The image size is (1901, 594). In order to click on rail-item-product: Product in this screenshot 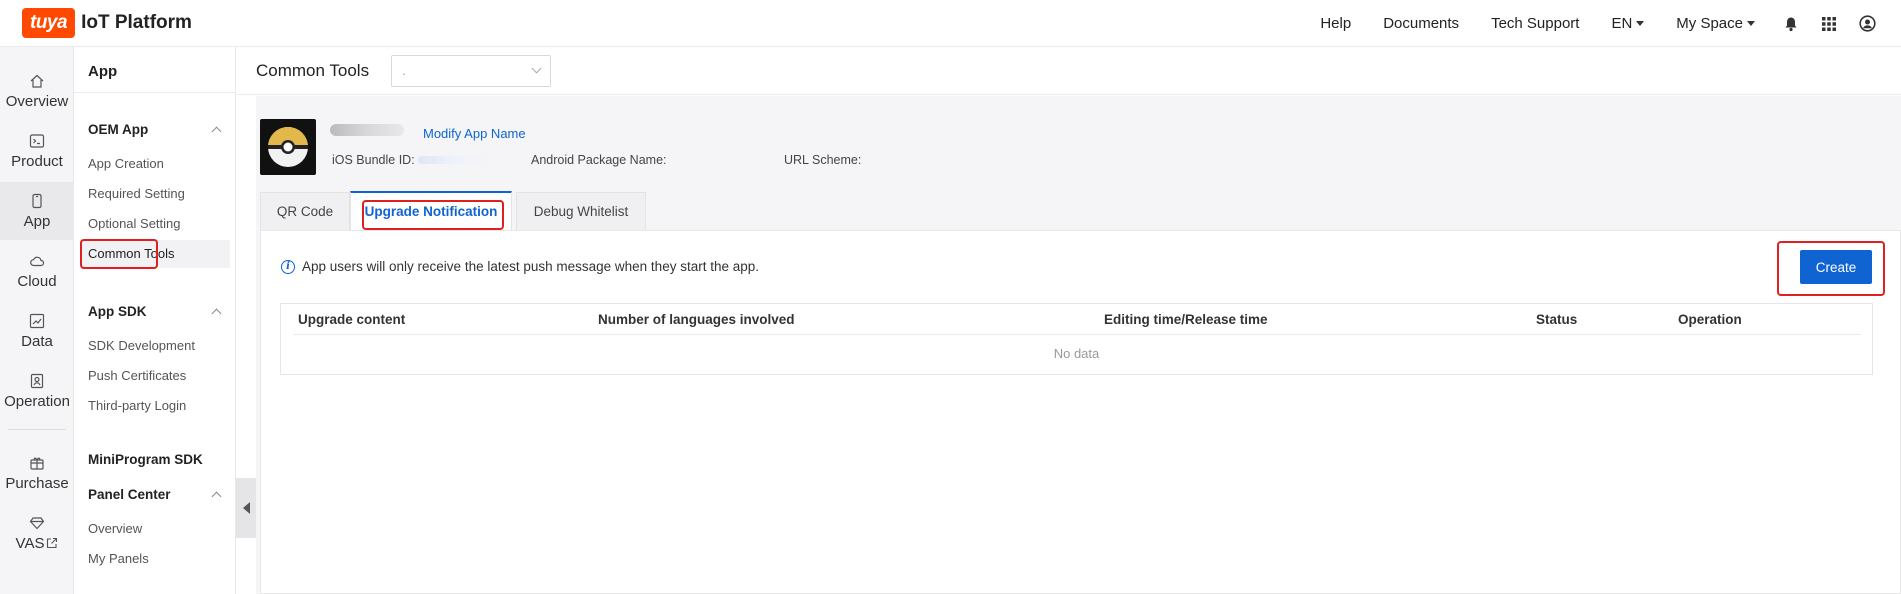, I will do `click(37, 151)`.